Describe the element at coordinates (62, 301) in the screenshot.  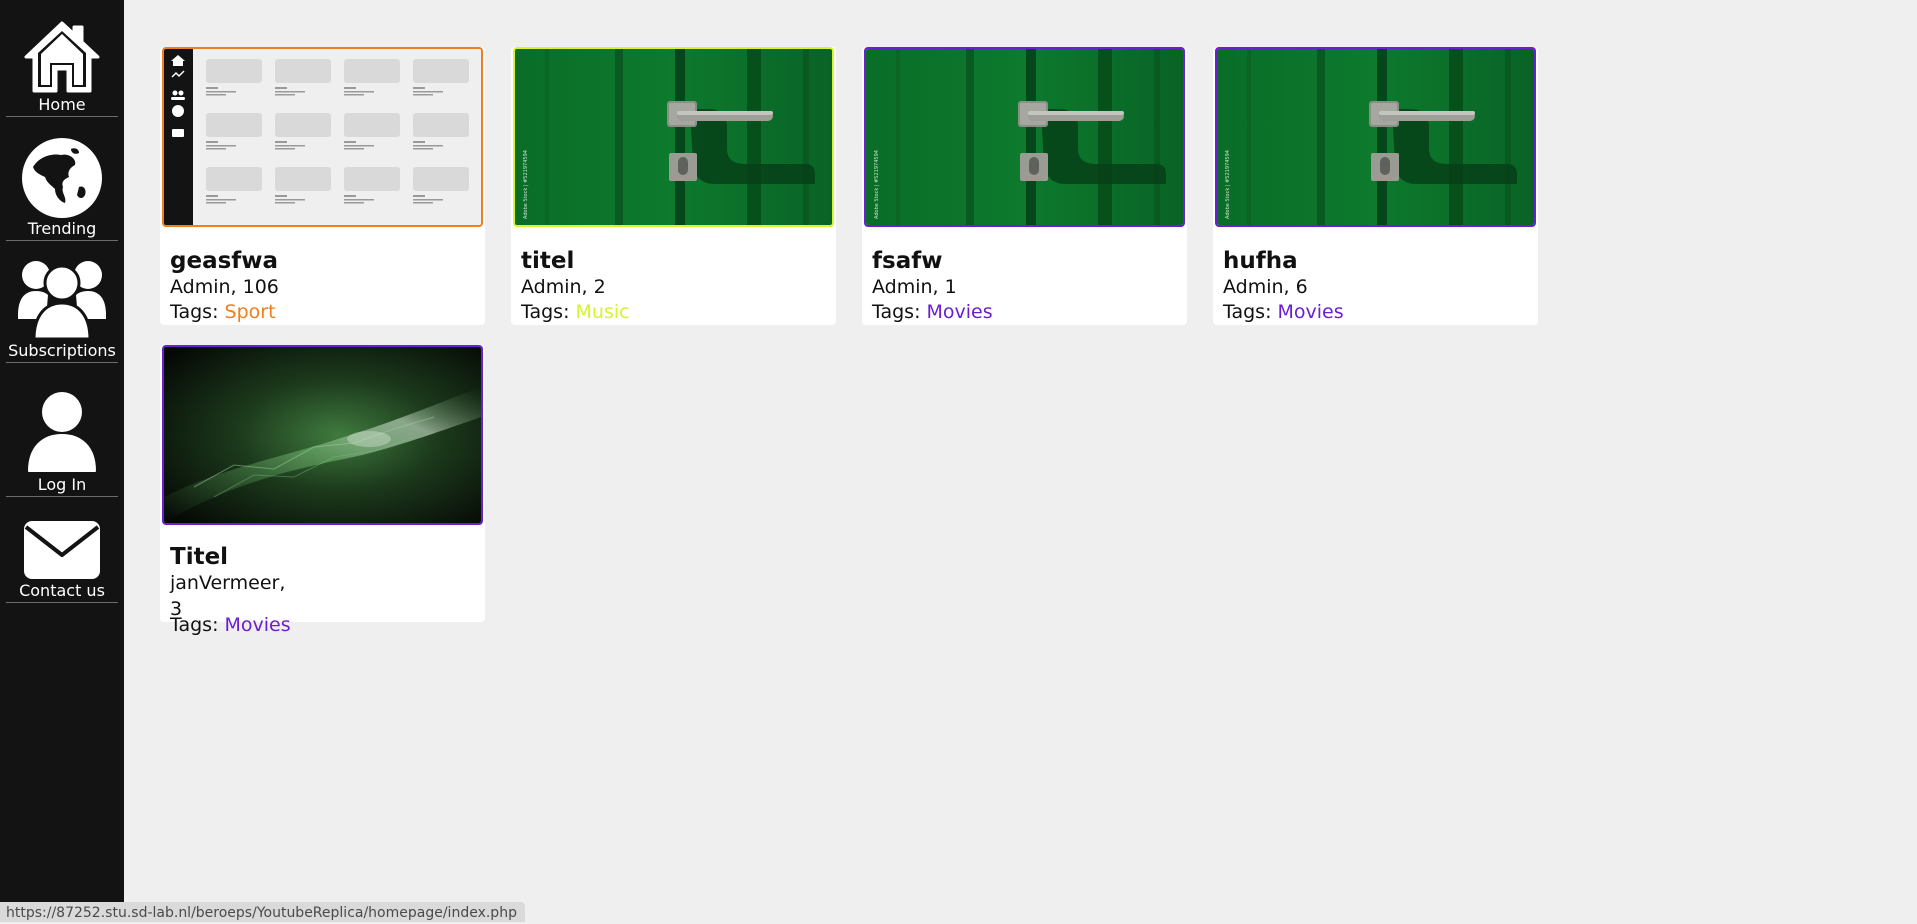
I see `users-icon` at that location.